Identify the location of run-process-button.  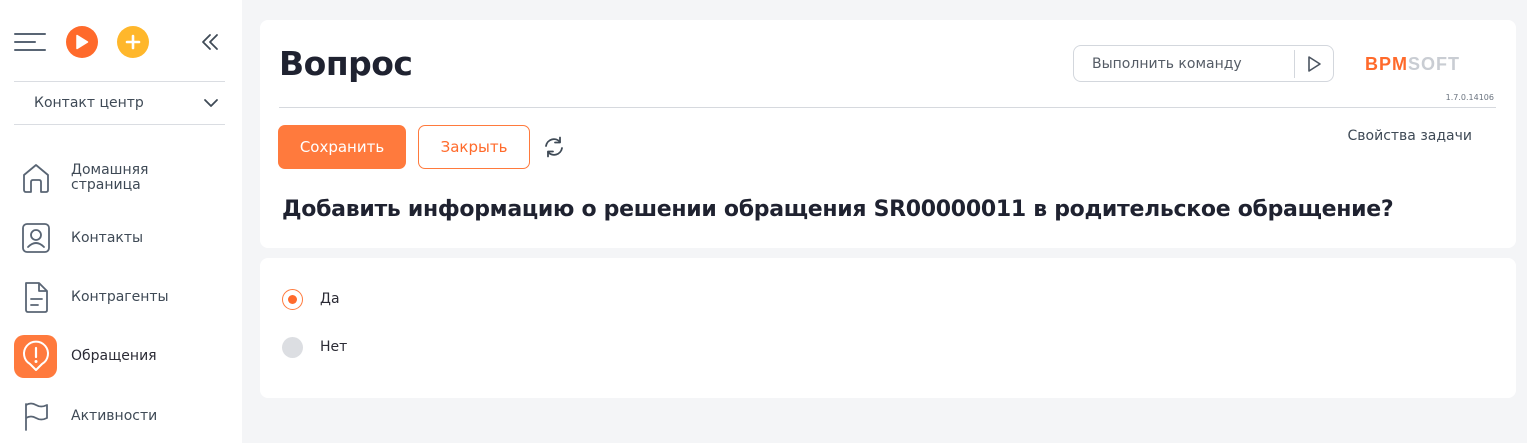
(82, 42).